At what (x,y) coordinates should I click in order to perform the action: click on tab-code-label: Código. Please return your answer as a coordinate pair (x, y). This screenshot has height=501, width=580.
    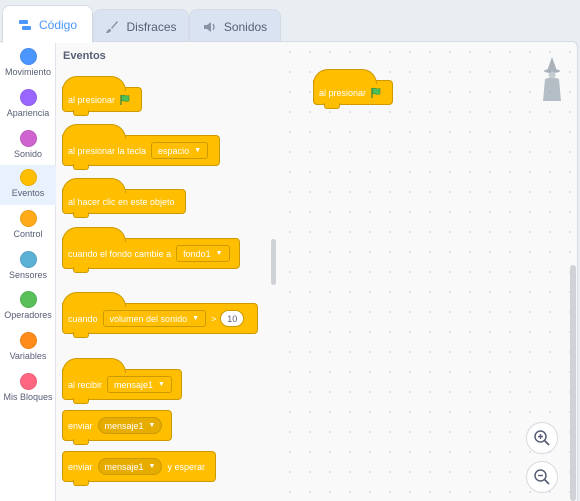
    Looking at the image, I should click on (58, 24).